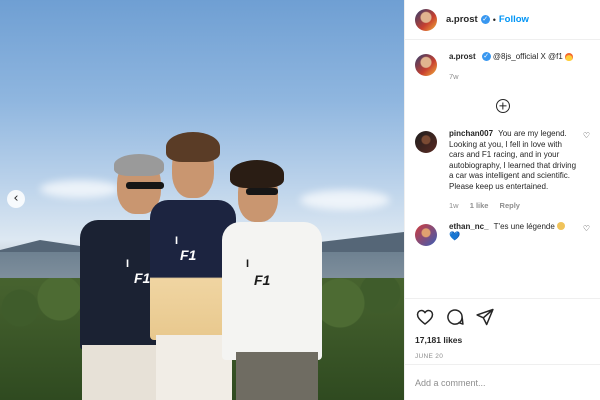 Image resolution: width=600 pixels, height=400 pixels. What do you see at coordinates (519, 77) in the screenshot?
I see `caption-timestamp: 7w` at bounding box center [519, 77].